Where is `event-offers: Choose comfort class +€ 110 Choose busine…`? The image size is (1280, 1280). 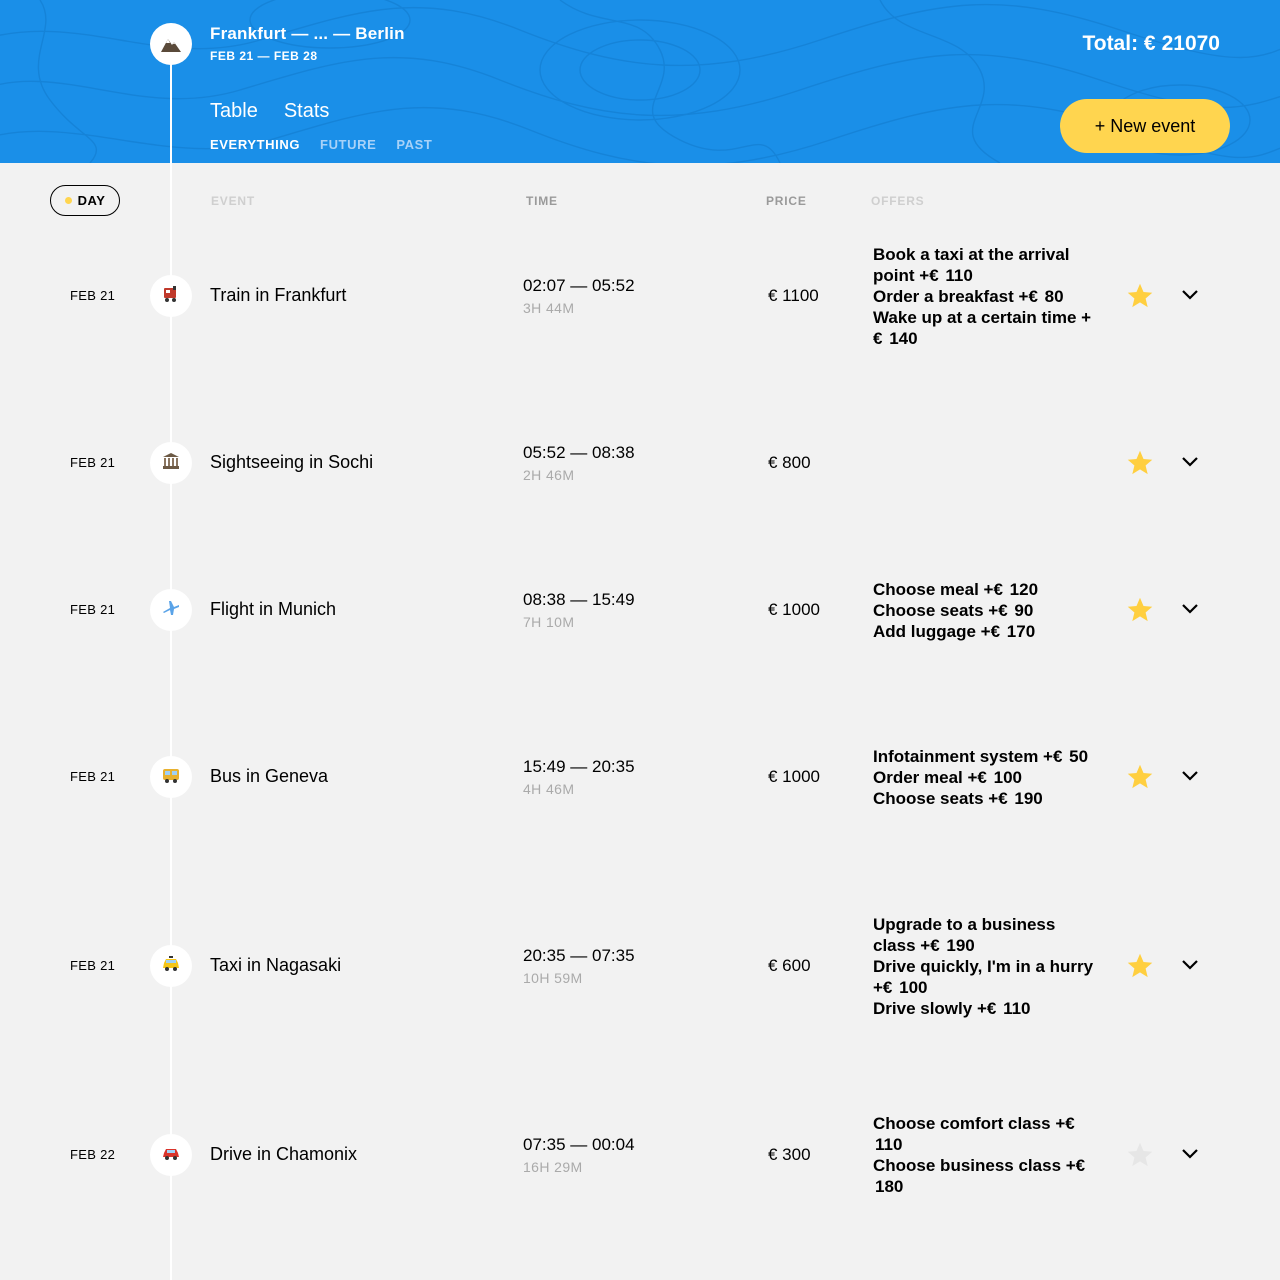
event-offers: Choose comfort class +€ 110 Choose busine… is located at coordinates (985, 1155).